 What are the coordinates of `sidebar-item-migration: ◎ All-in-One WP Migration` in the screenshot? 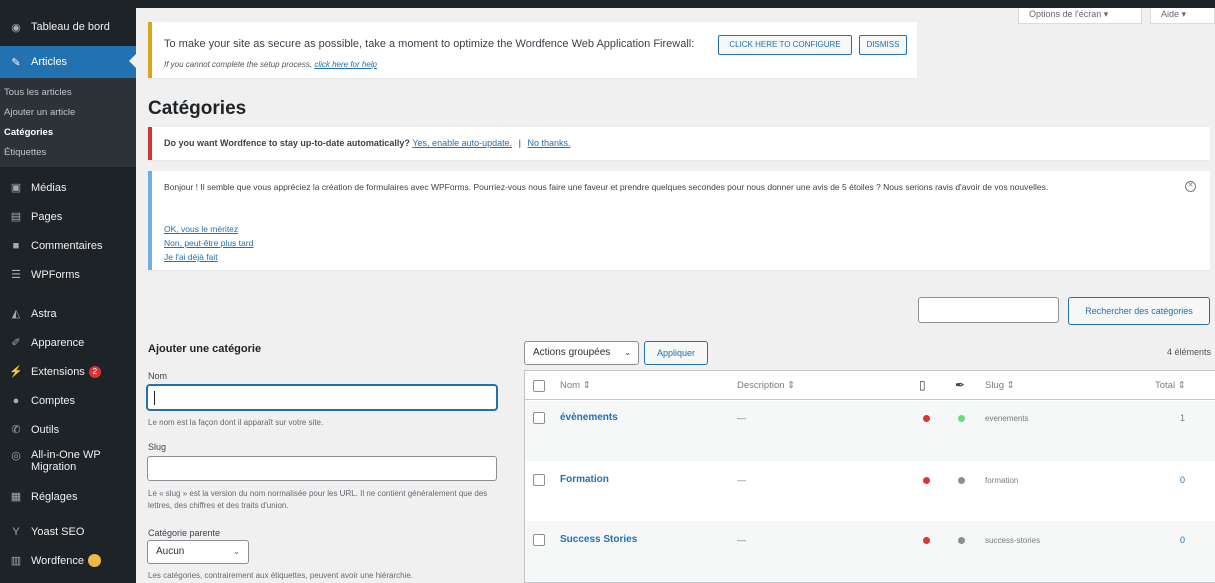 It's located at (68, 463).